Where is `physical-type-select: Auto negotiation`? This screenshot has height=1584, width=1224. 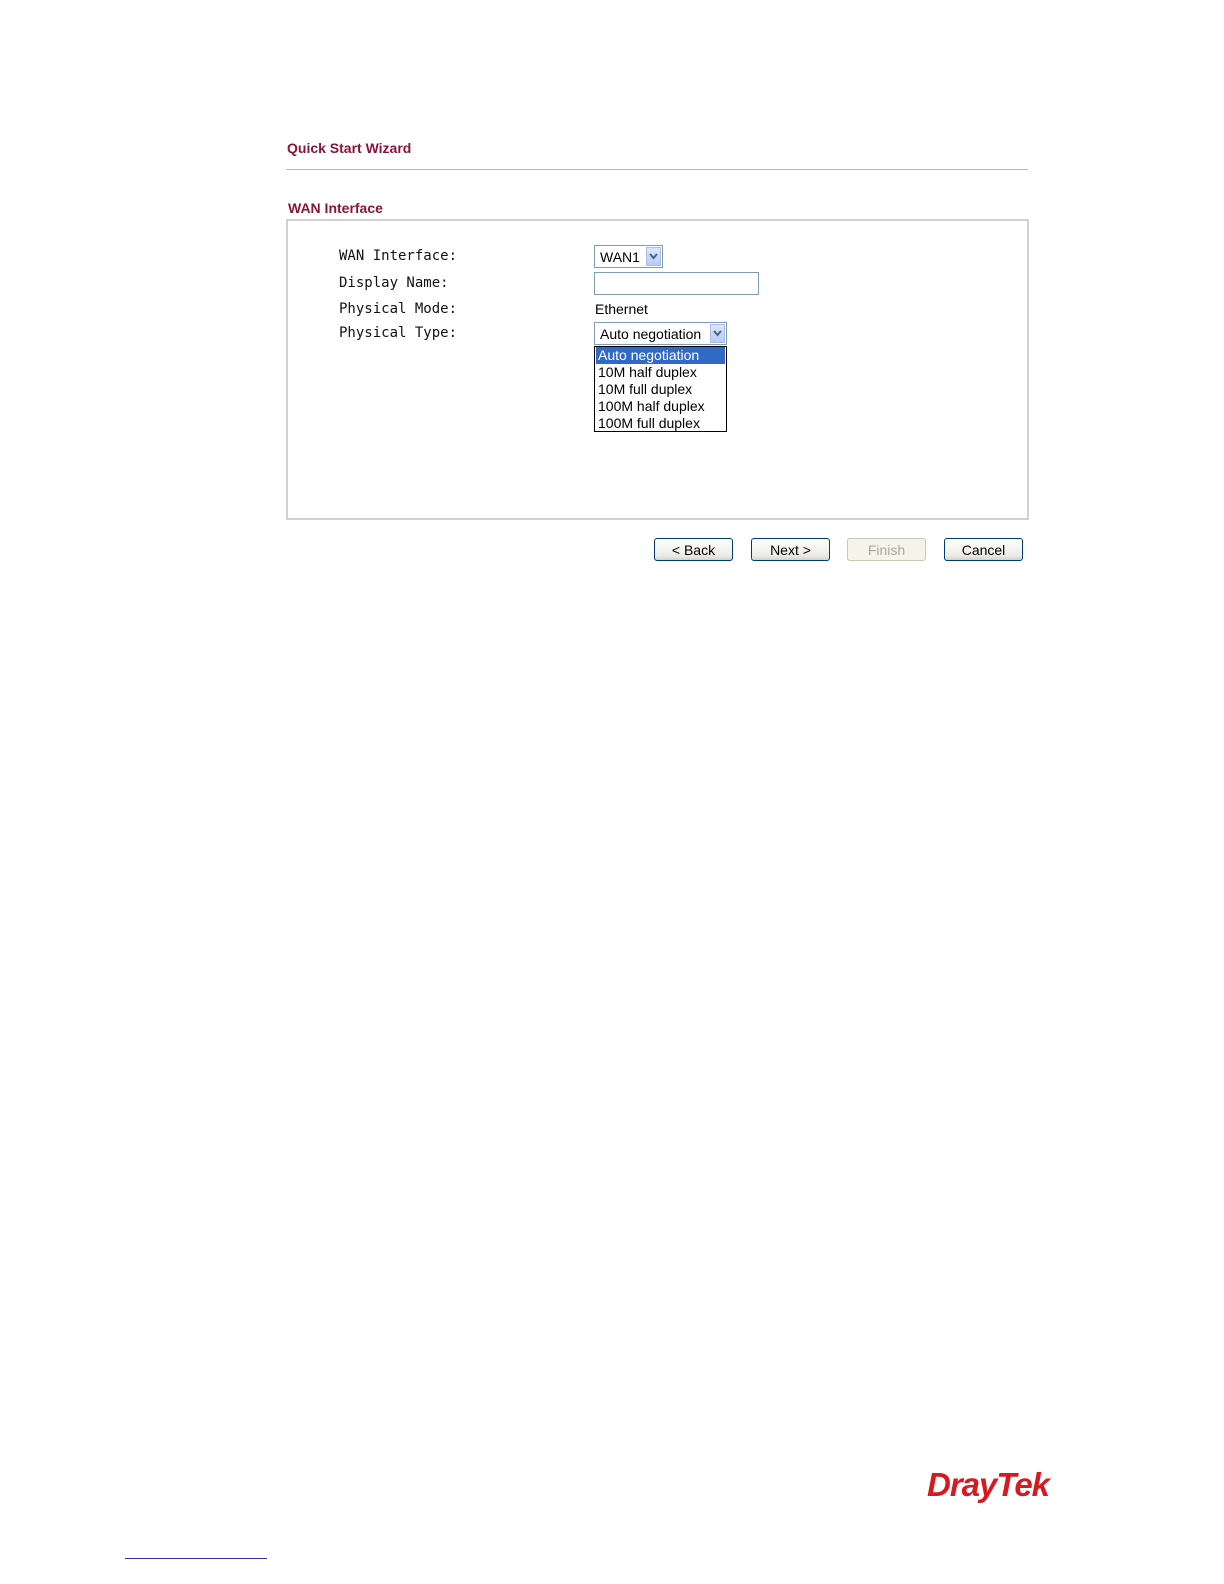
physical-type-select: Auto negotiation is located at coordinates (660, 333).